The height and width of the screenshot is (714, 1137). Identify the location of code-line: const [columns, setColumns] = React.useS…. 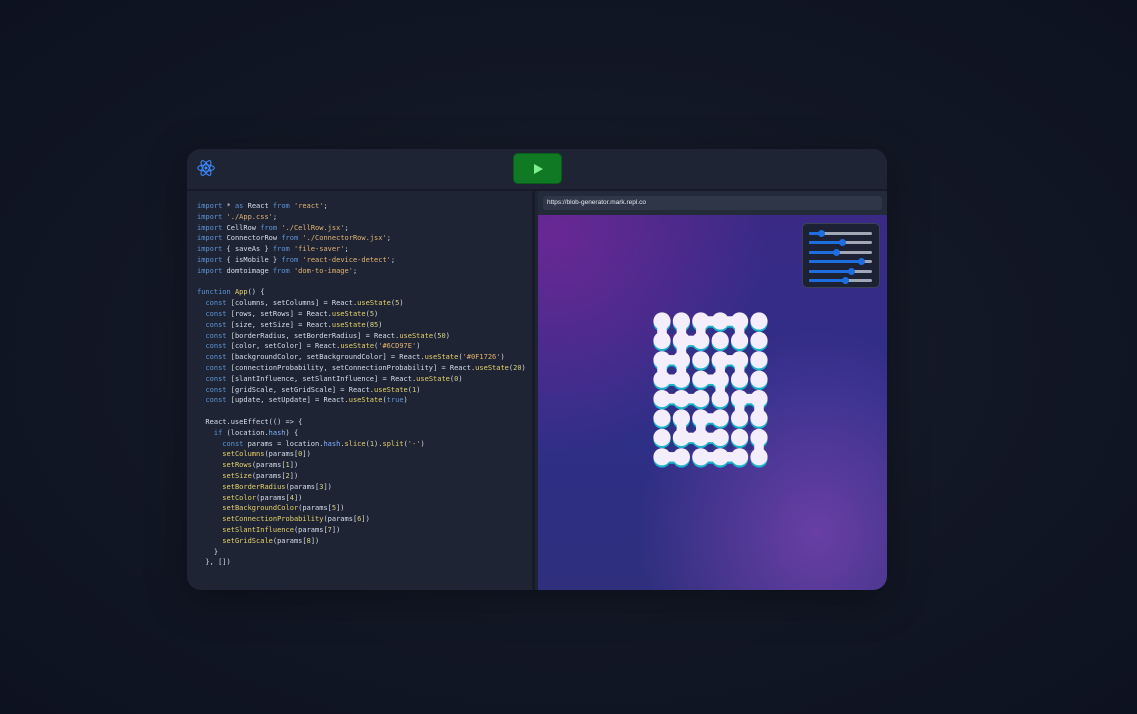
(364, 303).